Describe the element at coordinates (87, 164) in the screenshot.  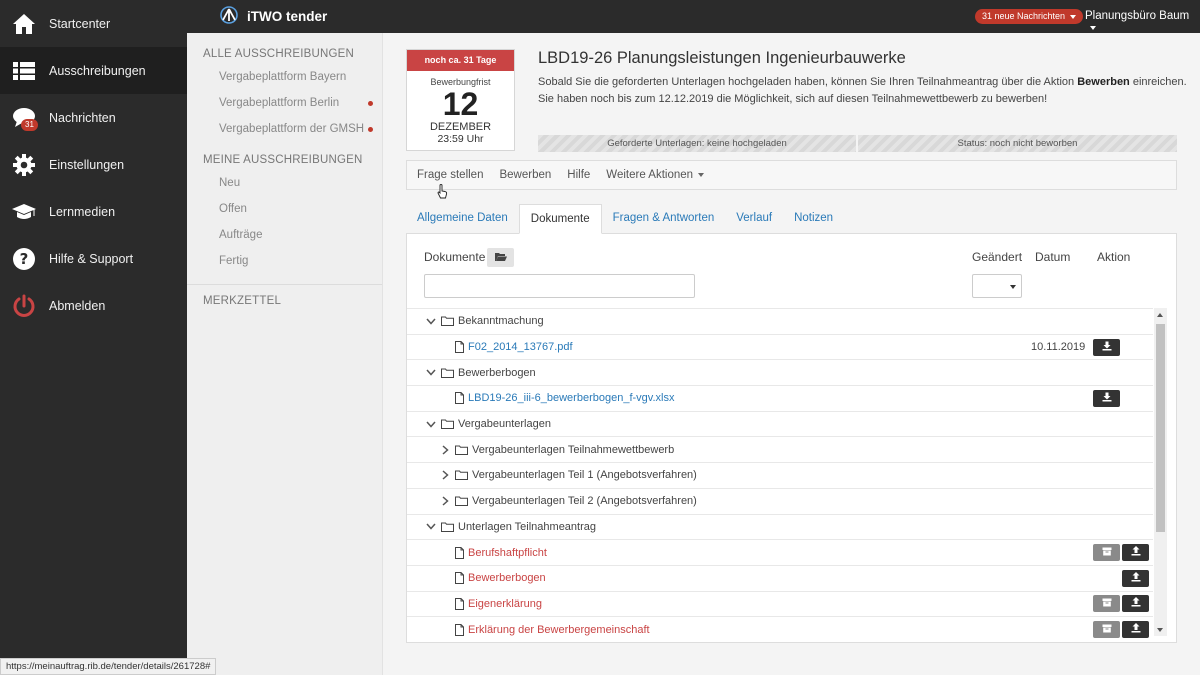
I see `nav-label: Einstellungen` at that location.